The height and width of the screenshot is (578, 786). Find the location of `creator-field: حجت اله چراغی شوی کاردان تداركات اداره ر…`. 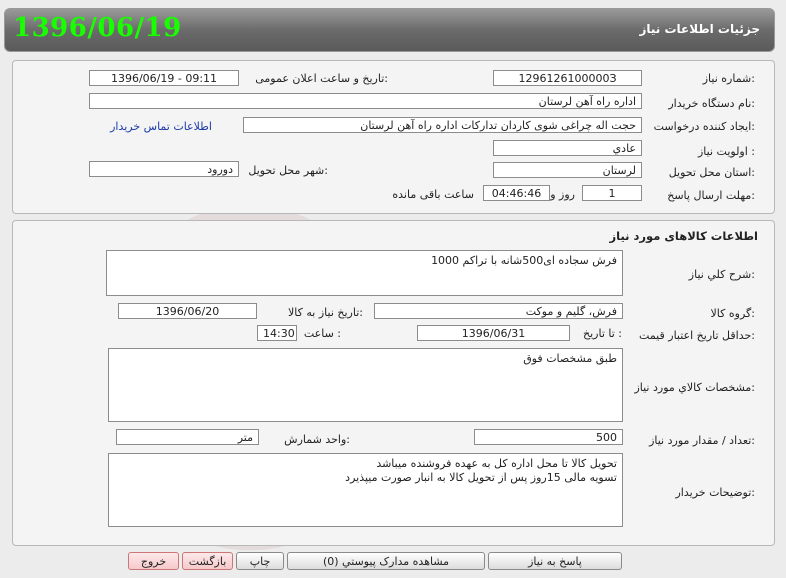

creator-field: حجت اله چراغی شوی کاردان تداركات اداره ر… is located at coordinates (442, 125).